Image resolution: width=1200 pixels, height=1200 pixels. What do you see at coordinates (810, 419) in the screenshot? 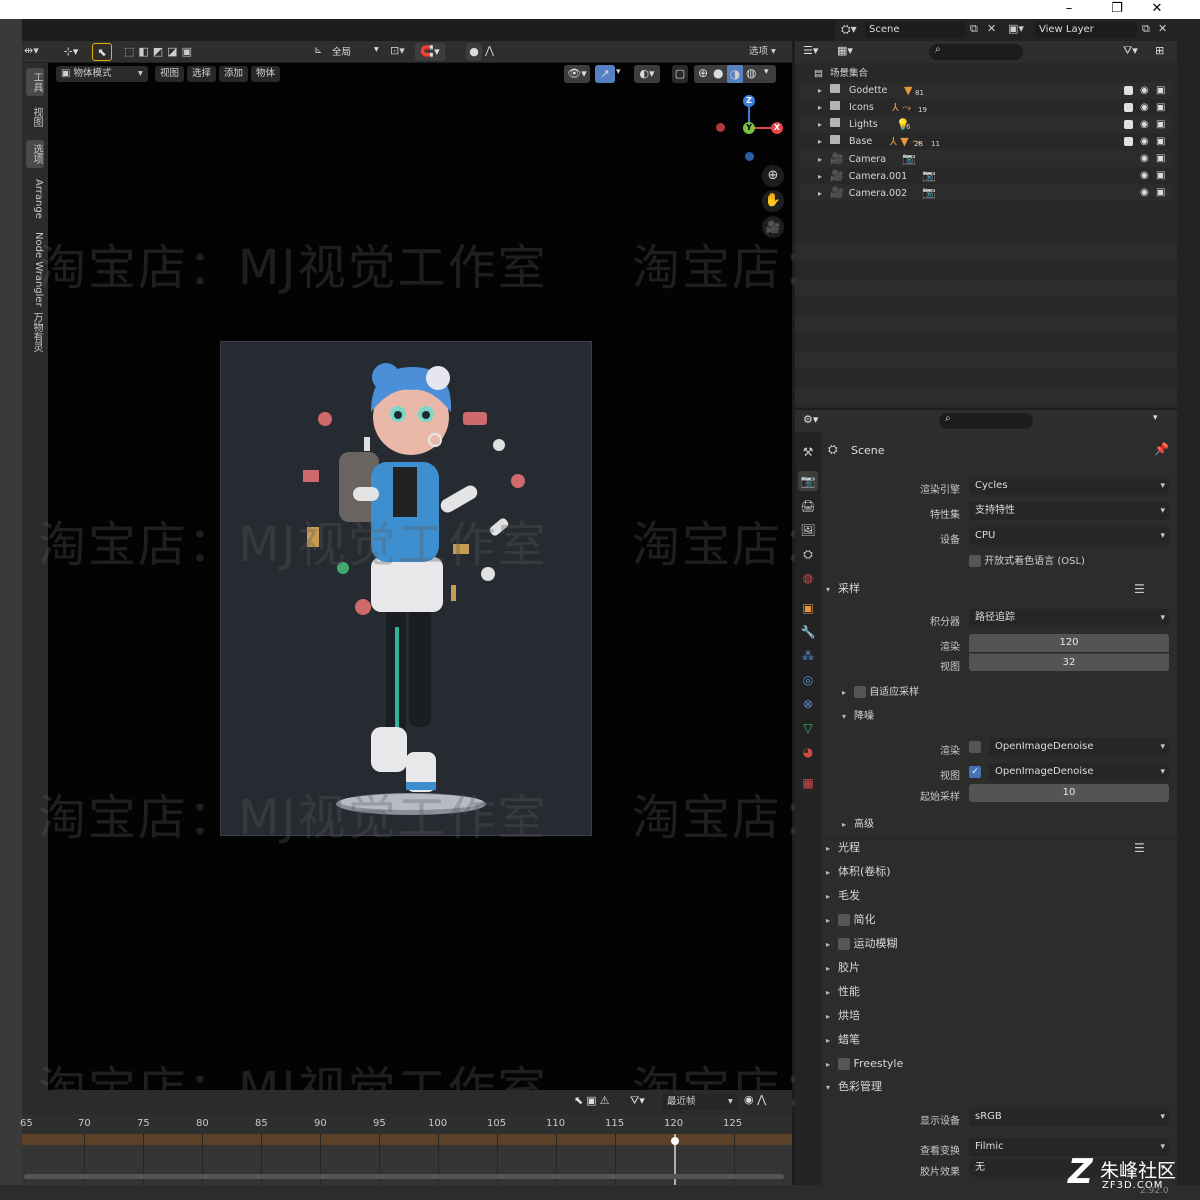
I see `properties-editor-icon: ⚙▾` at bounding box center [810, 419].